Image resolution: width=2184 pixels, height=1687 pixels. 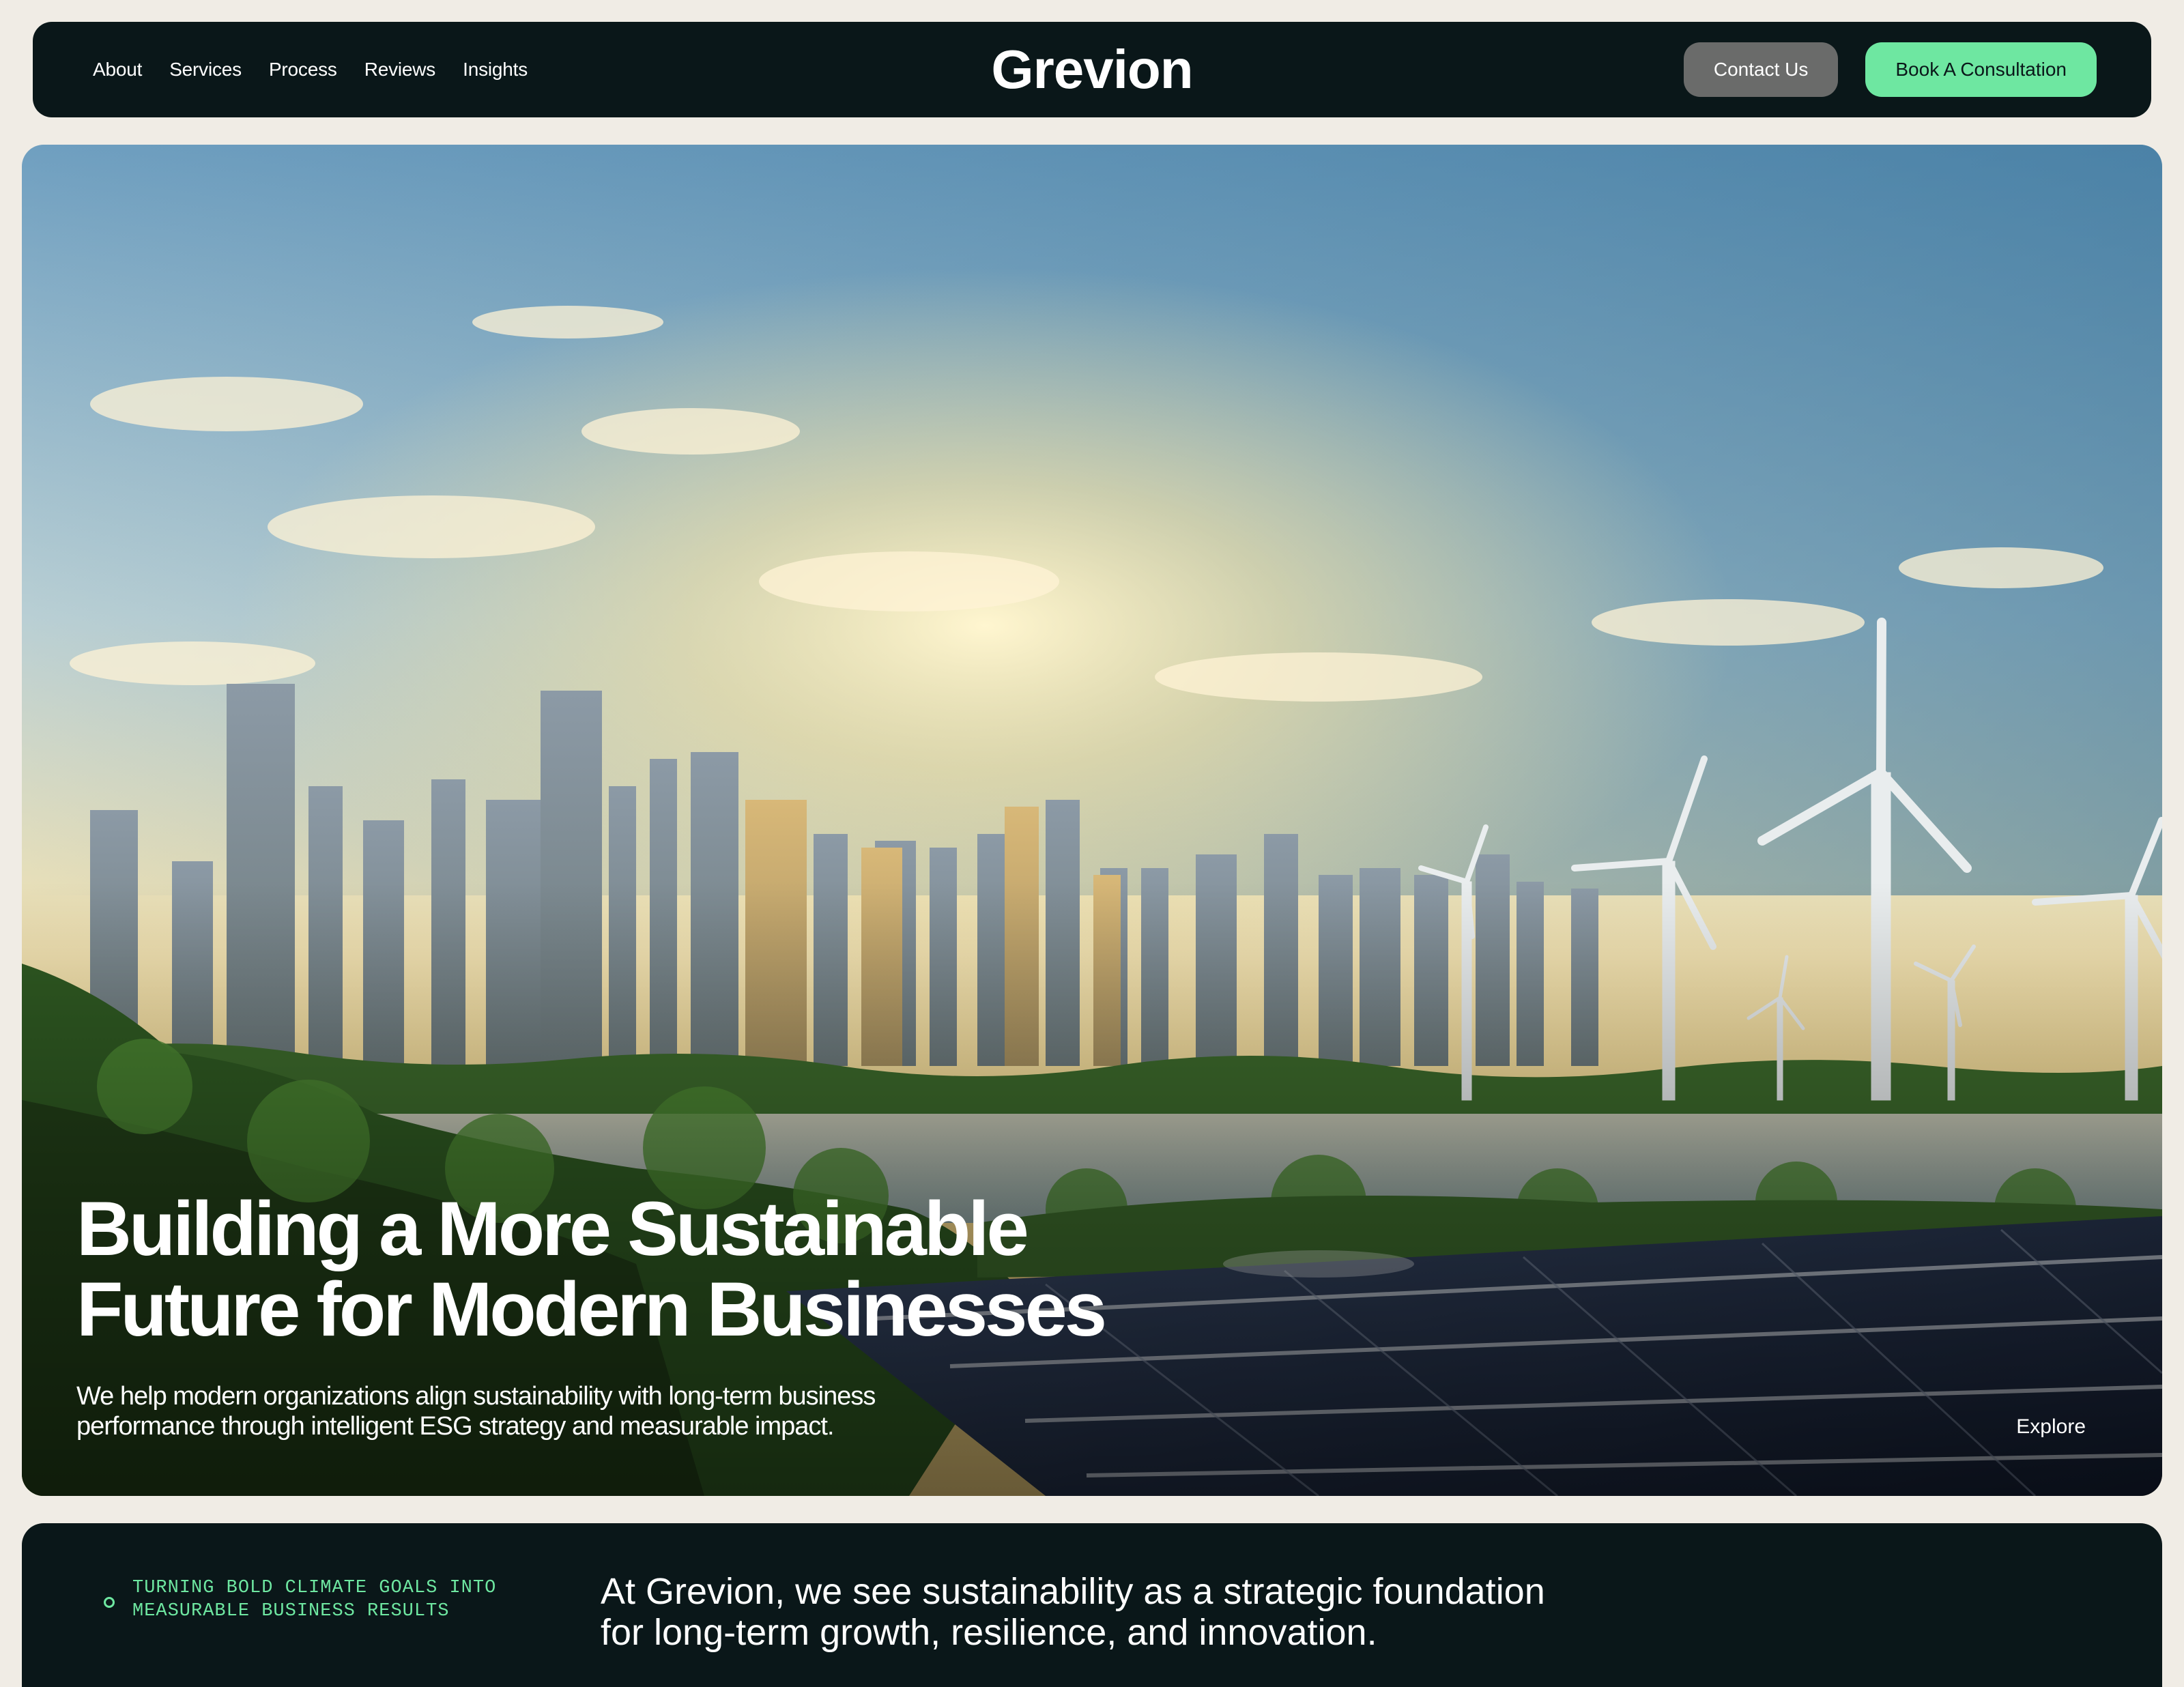 I want to click on book-consultation-button: Book A Consultation, so click(x=1981, y=69).